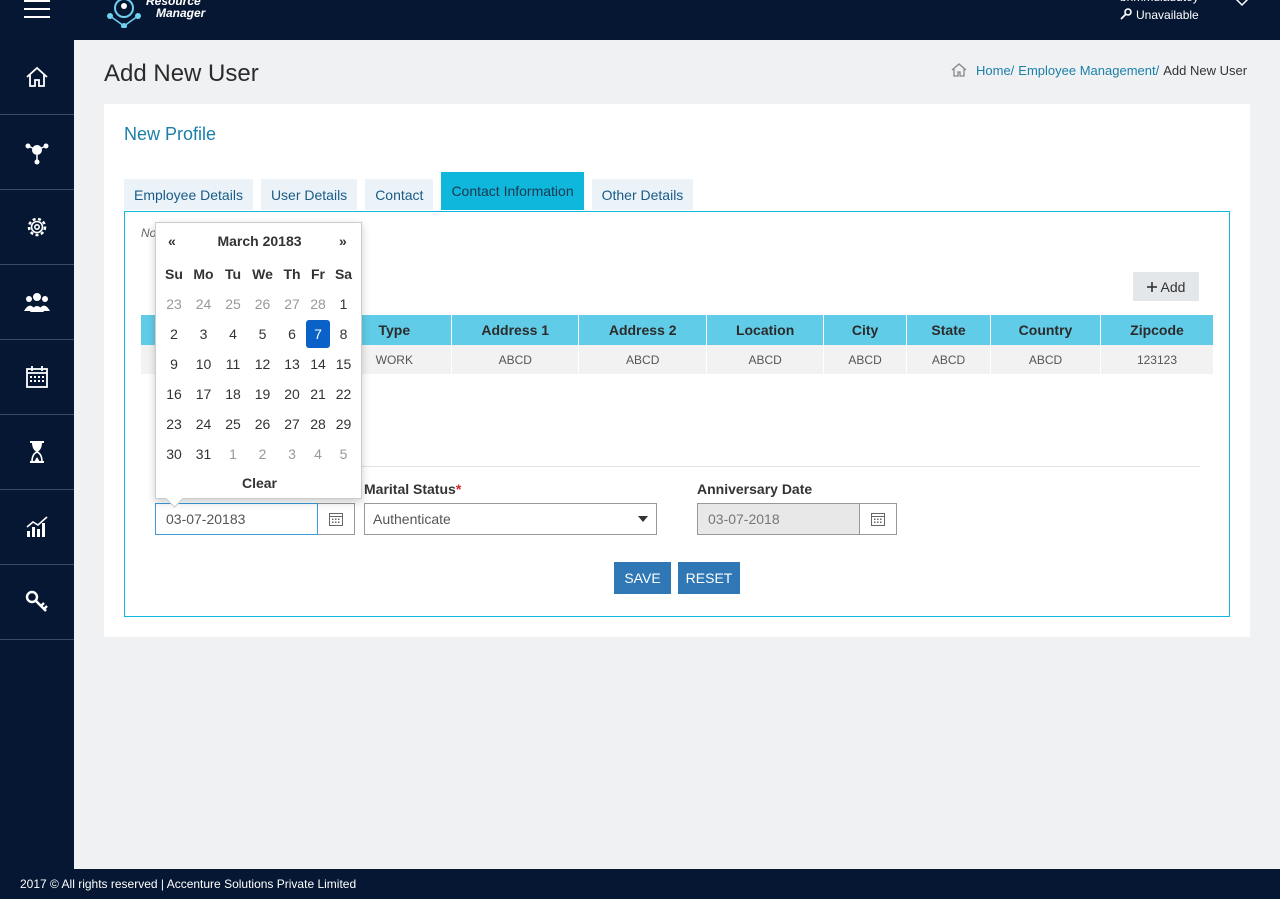 The width and height of the screenshot is (1280, 899). I want to click on datepicker-day: 11, so click(233, 364).